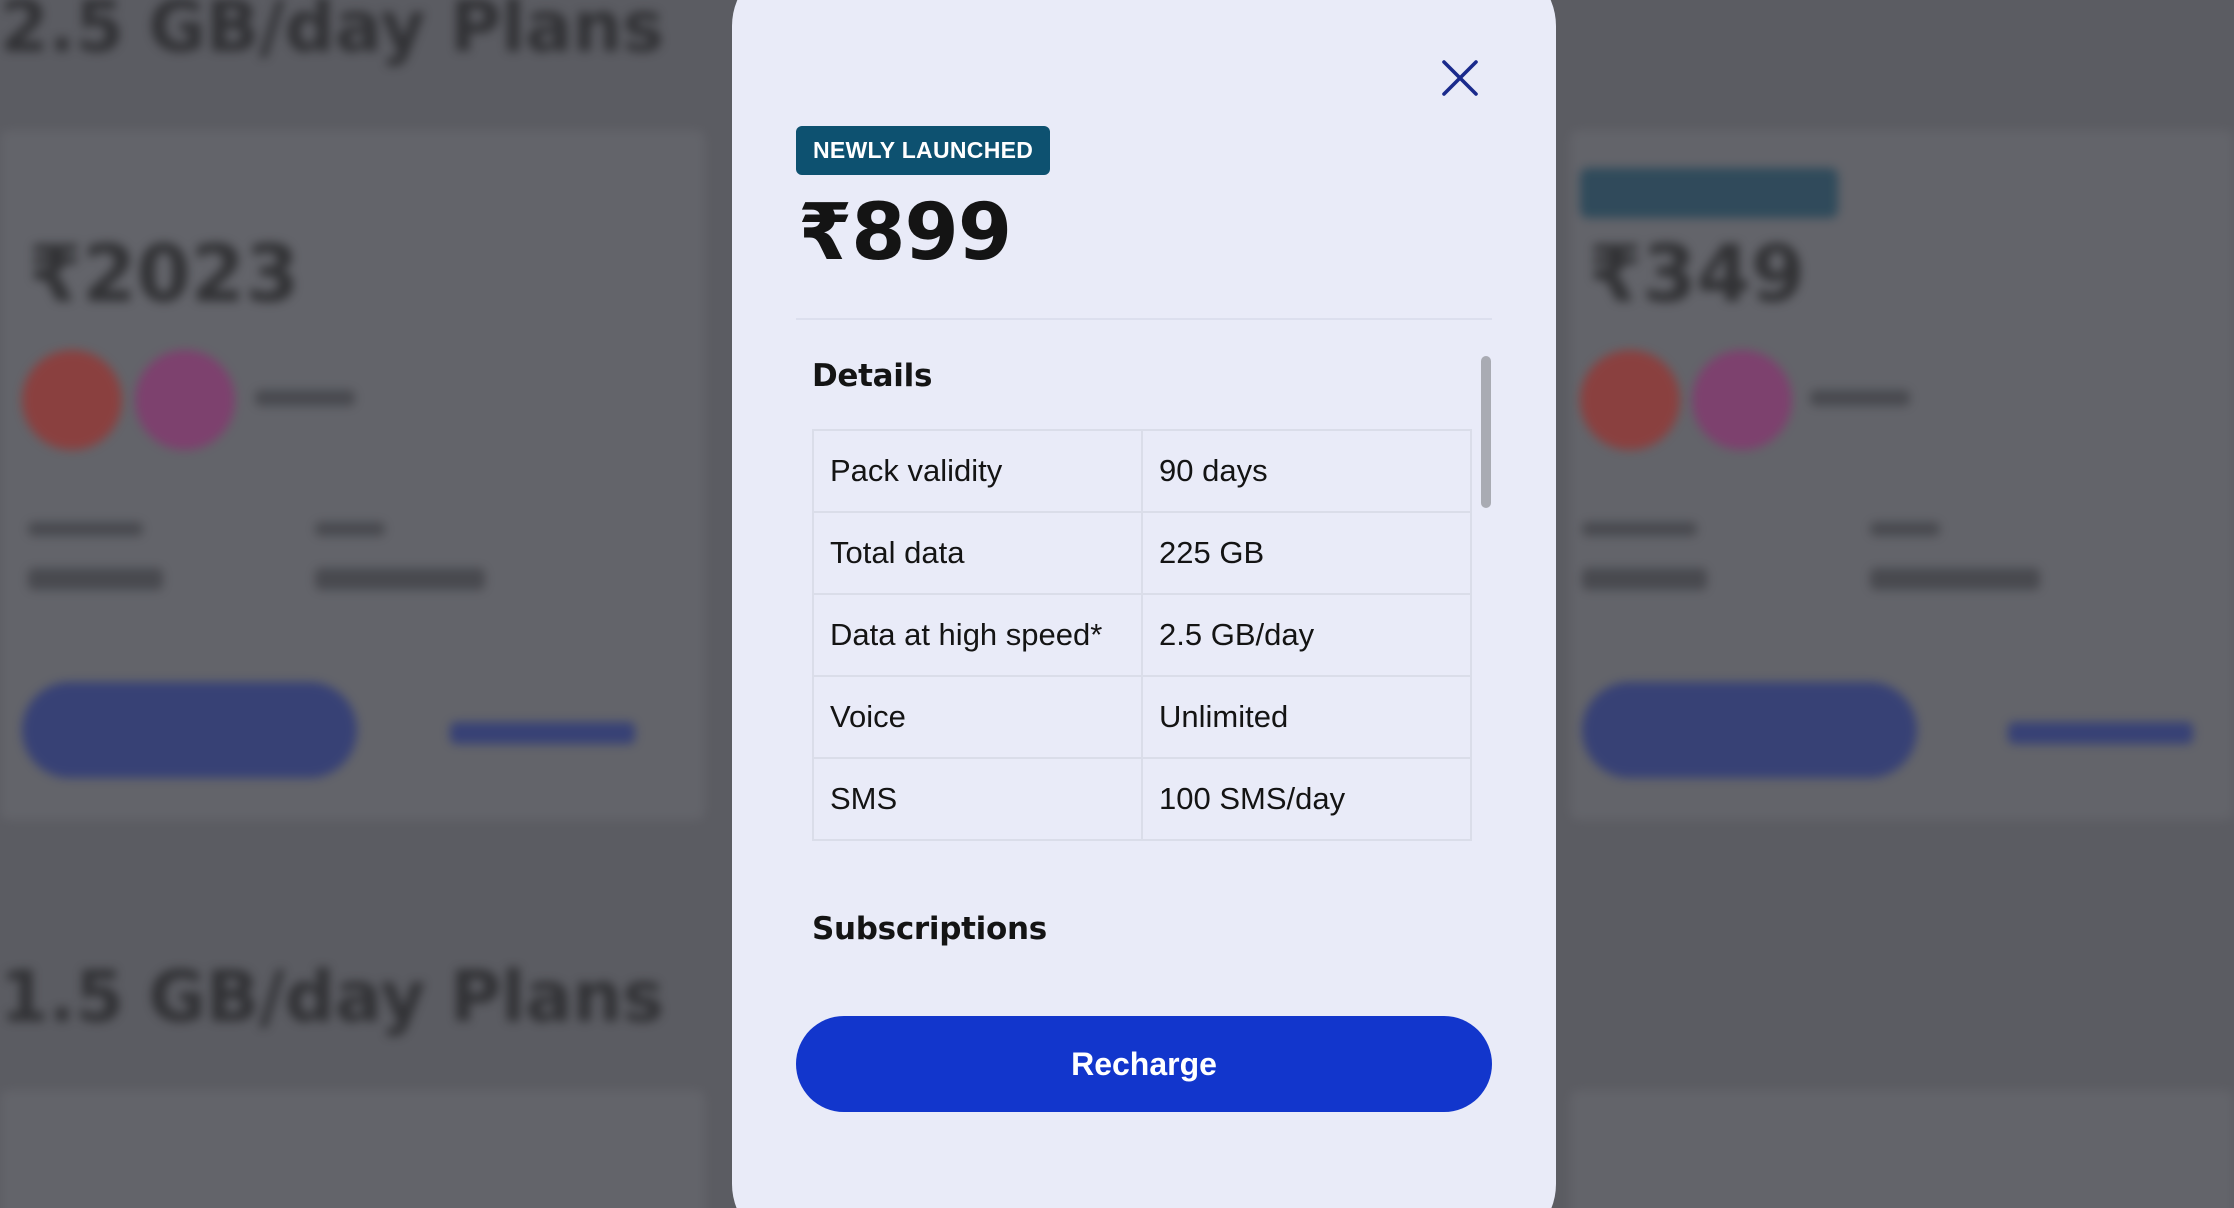 This screenshot has width=2234, height=1208. I want to click on detail-label: Total data, so click(977, 553).